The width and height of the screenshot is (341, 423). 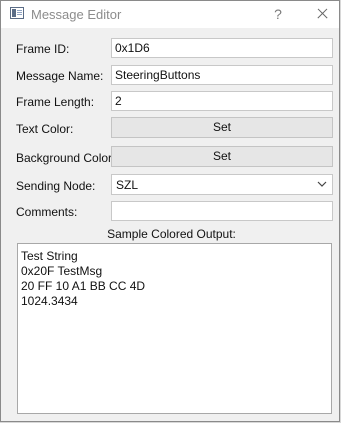 I want to click on text-color-set-button: Set, so click(x=222, y=127).